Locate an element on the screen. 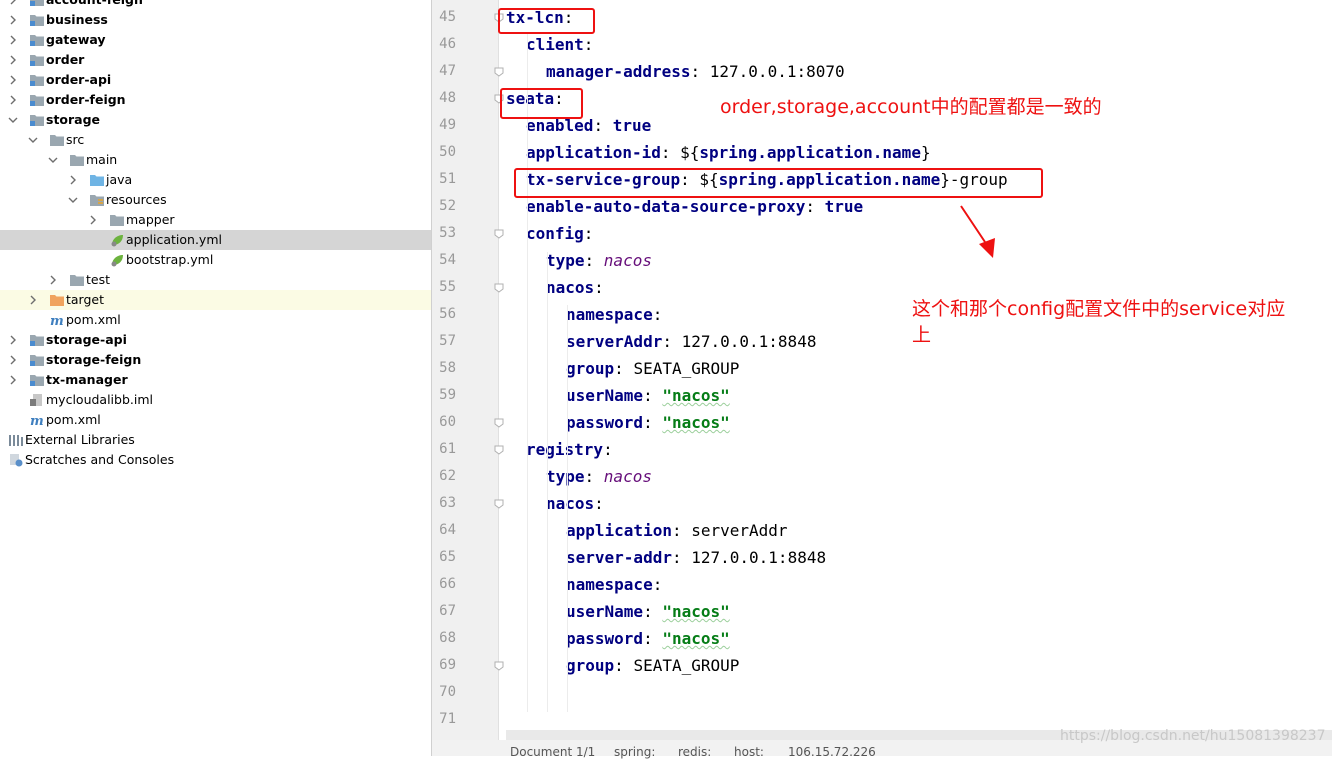 This screenshot has height=759, width=1332. tree-item-label: order-feign is located at coordinates (86, 99).